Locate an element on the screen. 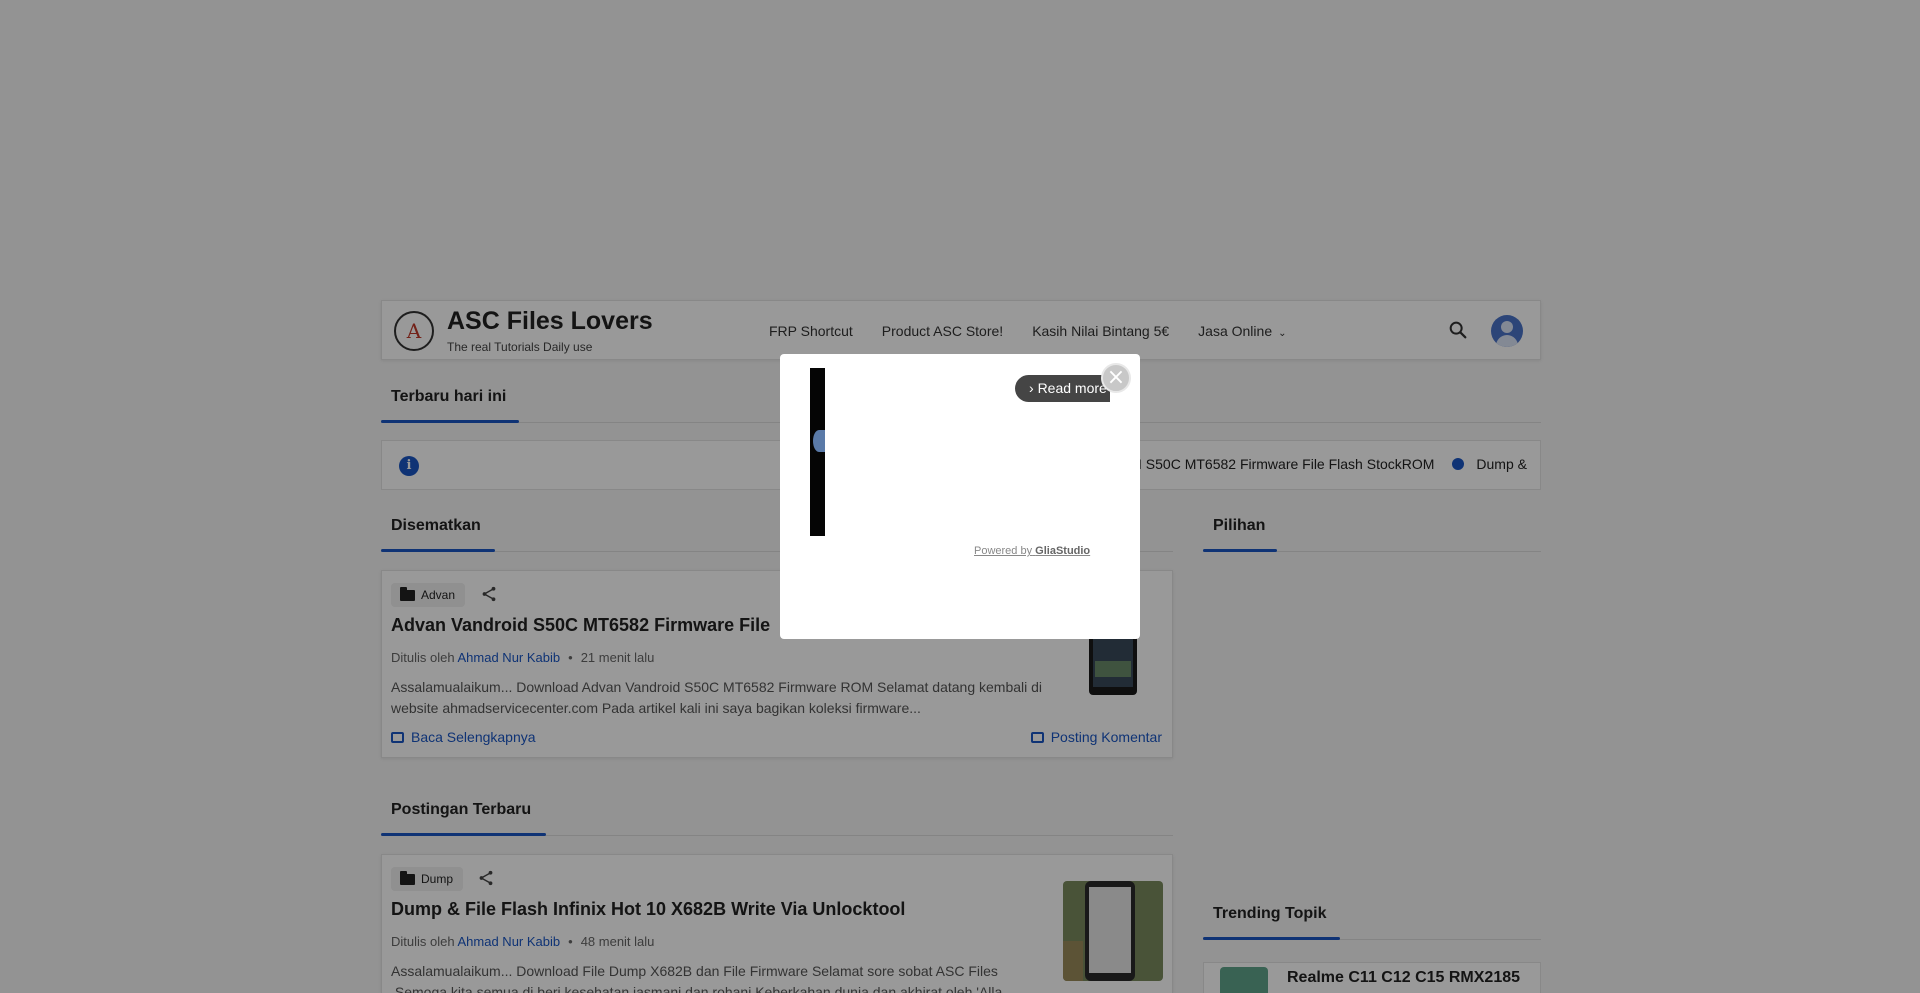  video-ad-modal: › Read more × Powered by GliaStudio is located at coordinates (960, 496).